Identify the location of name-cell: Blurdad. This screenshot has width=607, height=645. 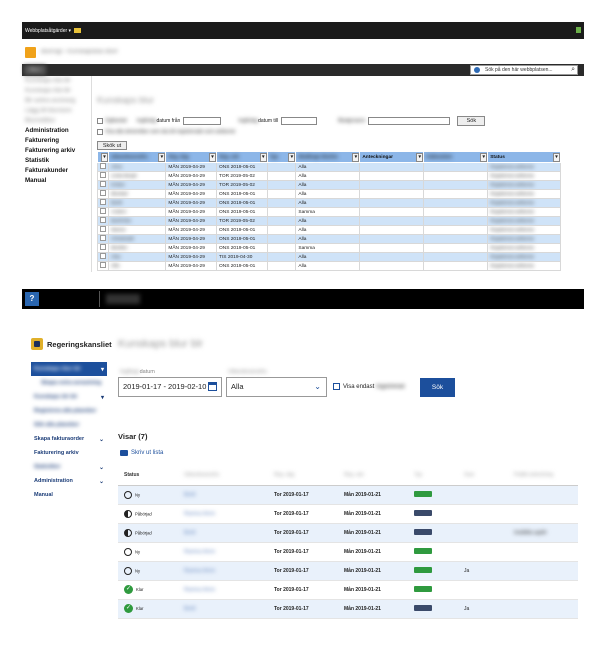
(137, 194).